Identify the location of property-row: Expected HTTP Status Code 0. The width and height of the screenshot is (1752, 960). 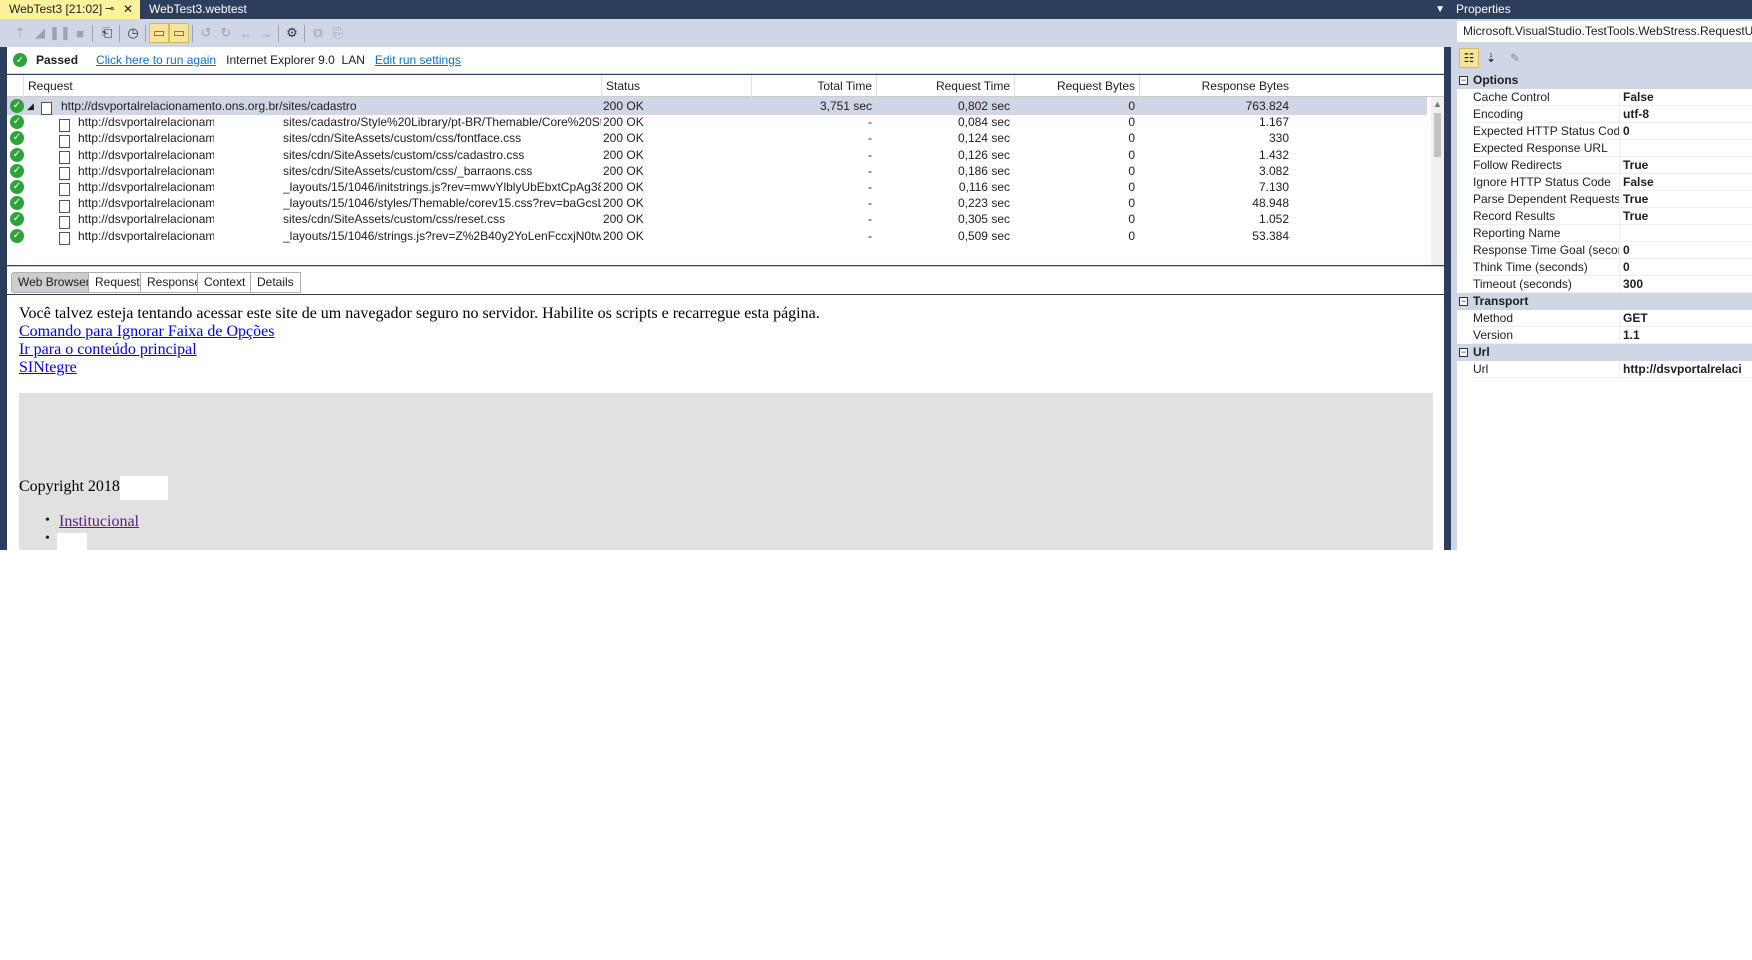
(1604, 132).